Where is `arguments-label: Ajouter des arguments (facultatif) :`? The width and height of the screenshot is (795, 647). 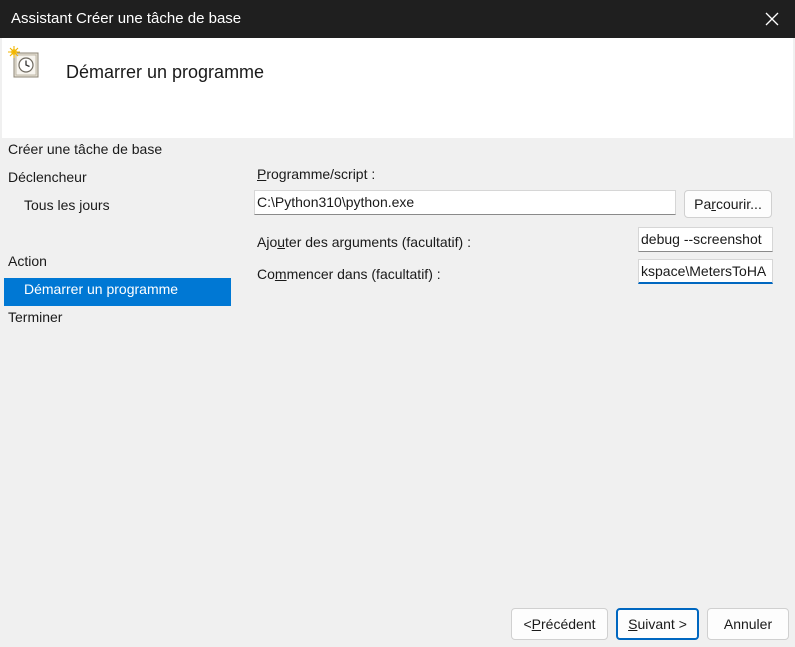
arguments-label: Ajouter des arguments (facultatif) : is located at coordinates (364, 242).